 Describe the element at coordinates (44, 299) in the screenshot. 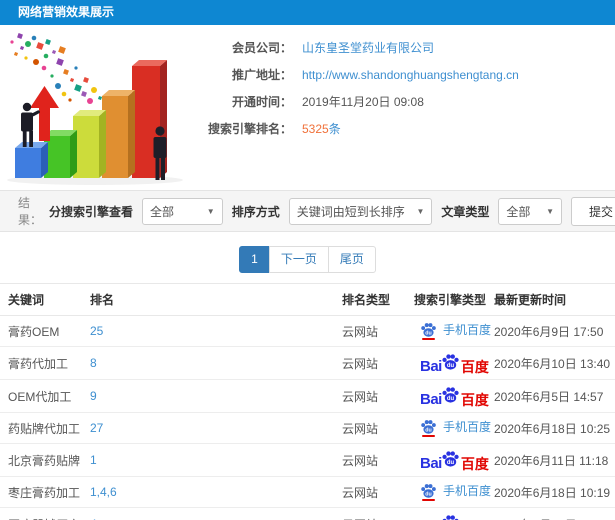

I see `col-header-keyword: 关键词` at that location.